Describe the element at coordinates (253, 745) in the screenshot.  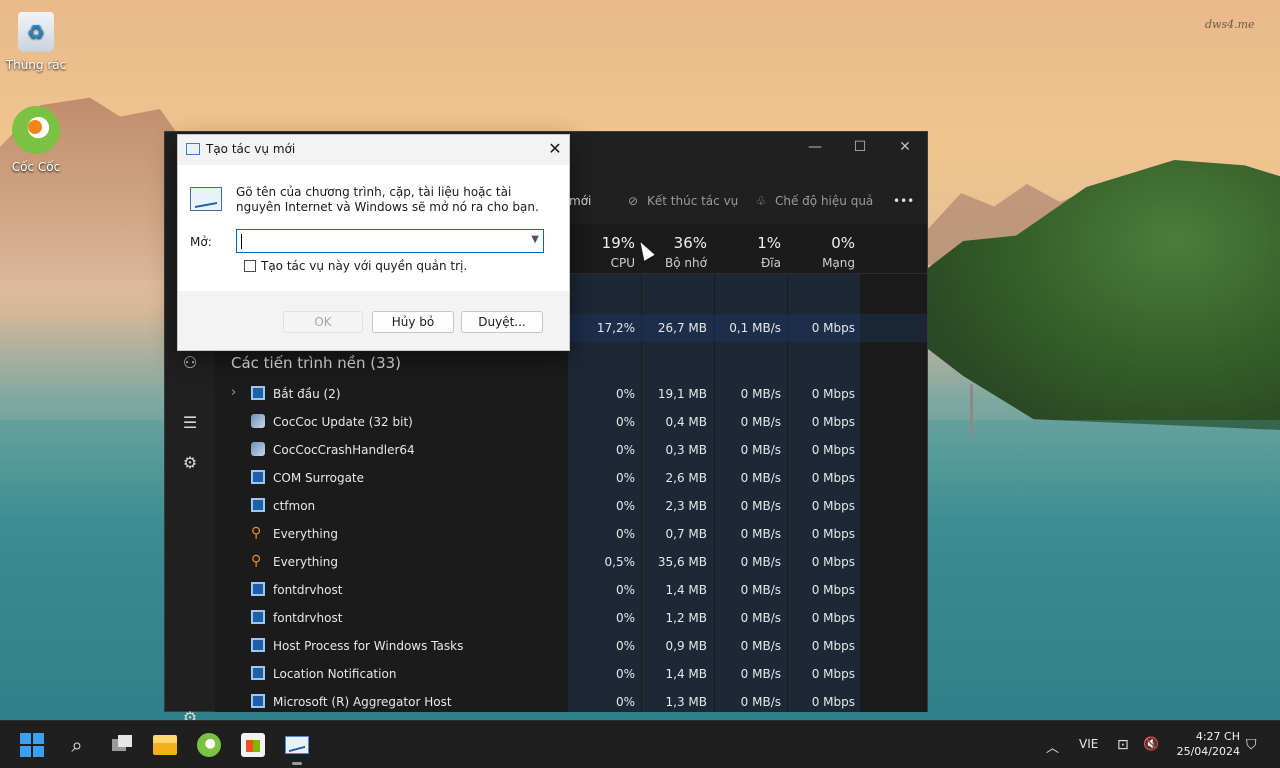
I see `microsoft-store-icon` at that location.